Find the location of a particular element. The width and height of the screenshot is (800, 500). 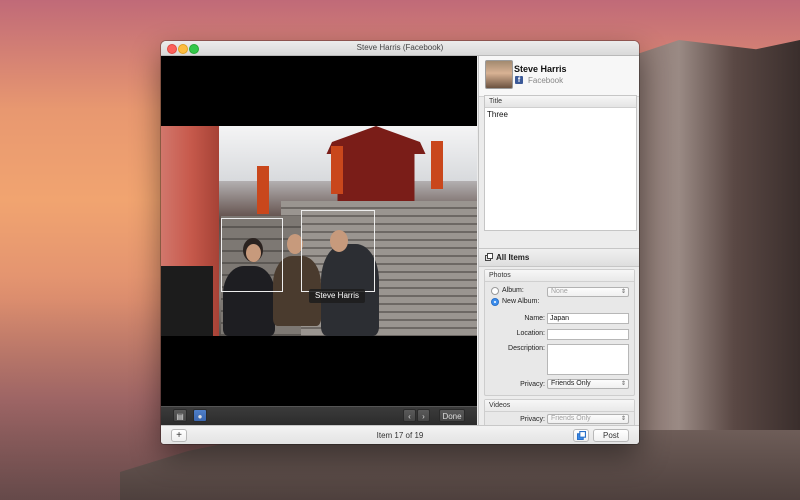

chevron-right-icon: › is located at coordinates (423, 416).